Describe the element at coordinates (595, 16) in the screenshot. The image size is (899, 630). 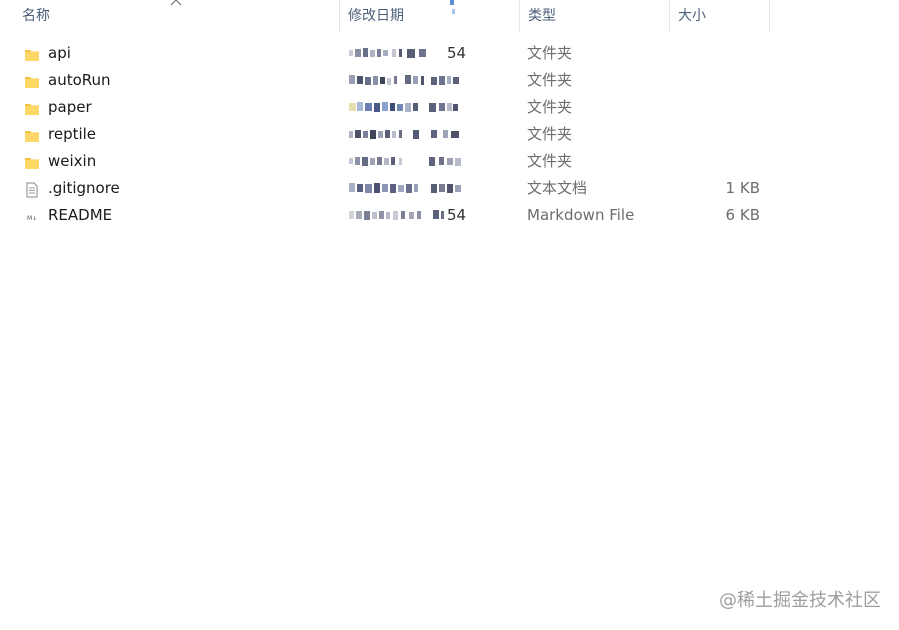
I see `column-header-type: 类型` at that location.